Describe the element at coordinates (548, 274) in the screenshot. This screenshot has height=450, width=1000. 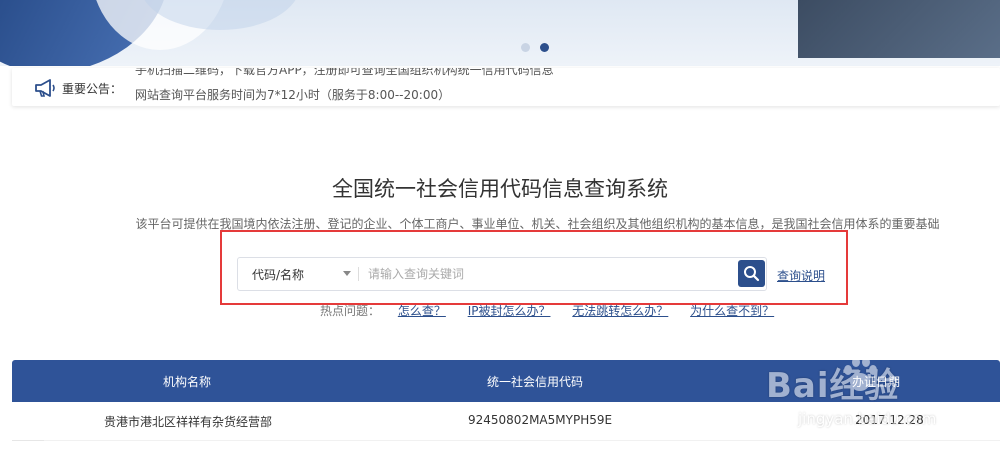
I see `search-input` at that location.